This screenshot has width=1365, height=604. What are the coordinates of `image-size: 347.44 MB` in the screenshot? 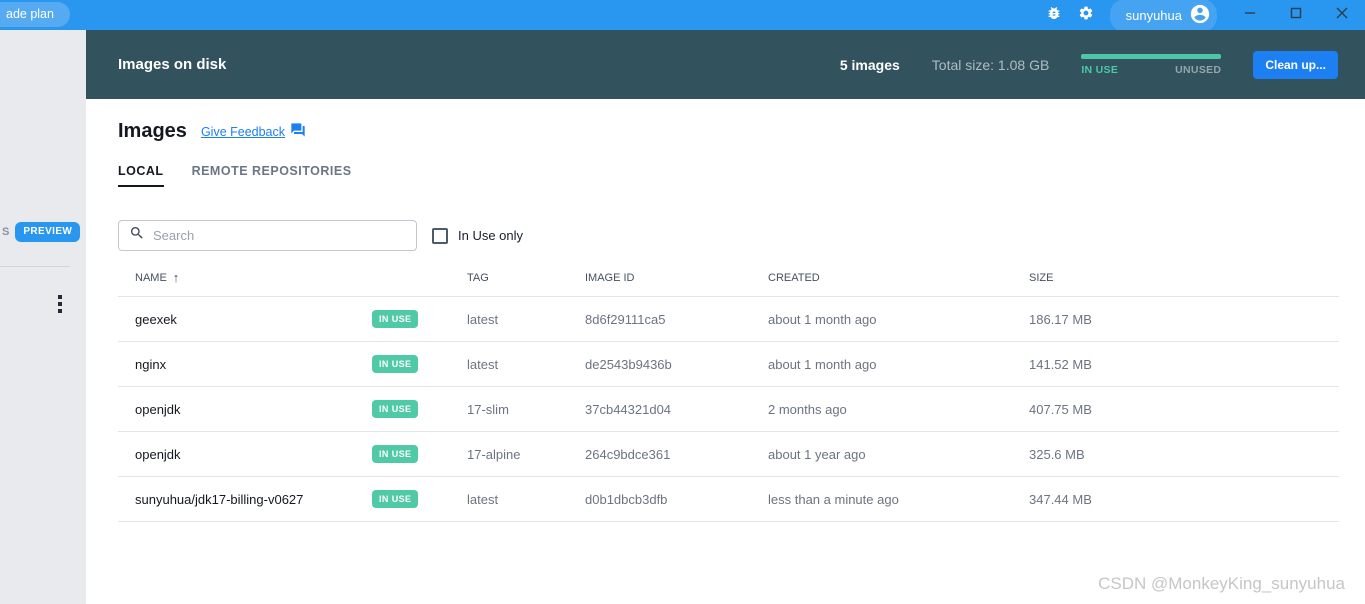 It's located at (1060, 499).